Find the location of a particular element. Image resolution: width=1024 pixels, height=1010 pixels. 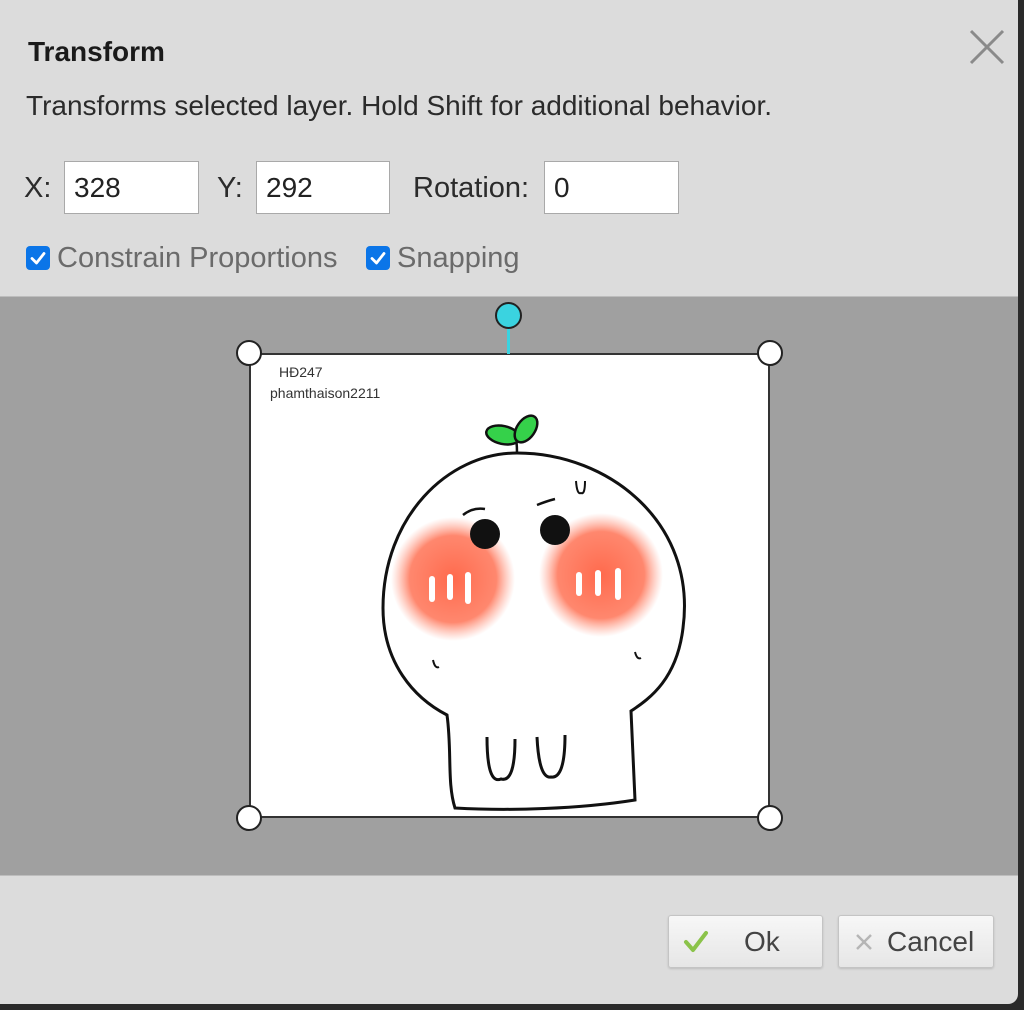

constrain-proportions-option: Constrain Proportions is located at coordinates (181, 258).